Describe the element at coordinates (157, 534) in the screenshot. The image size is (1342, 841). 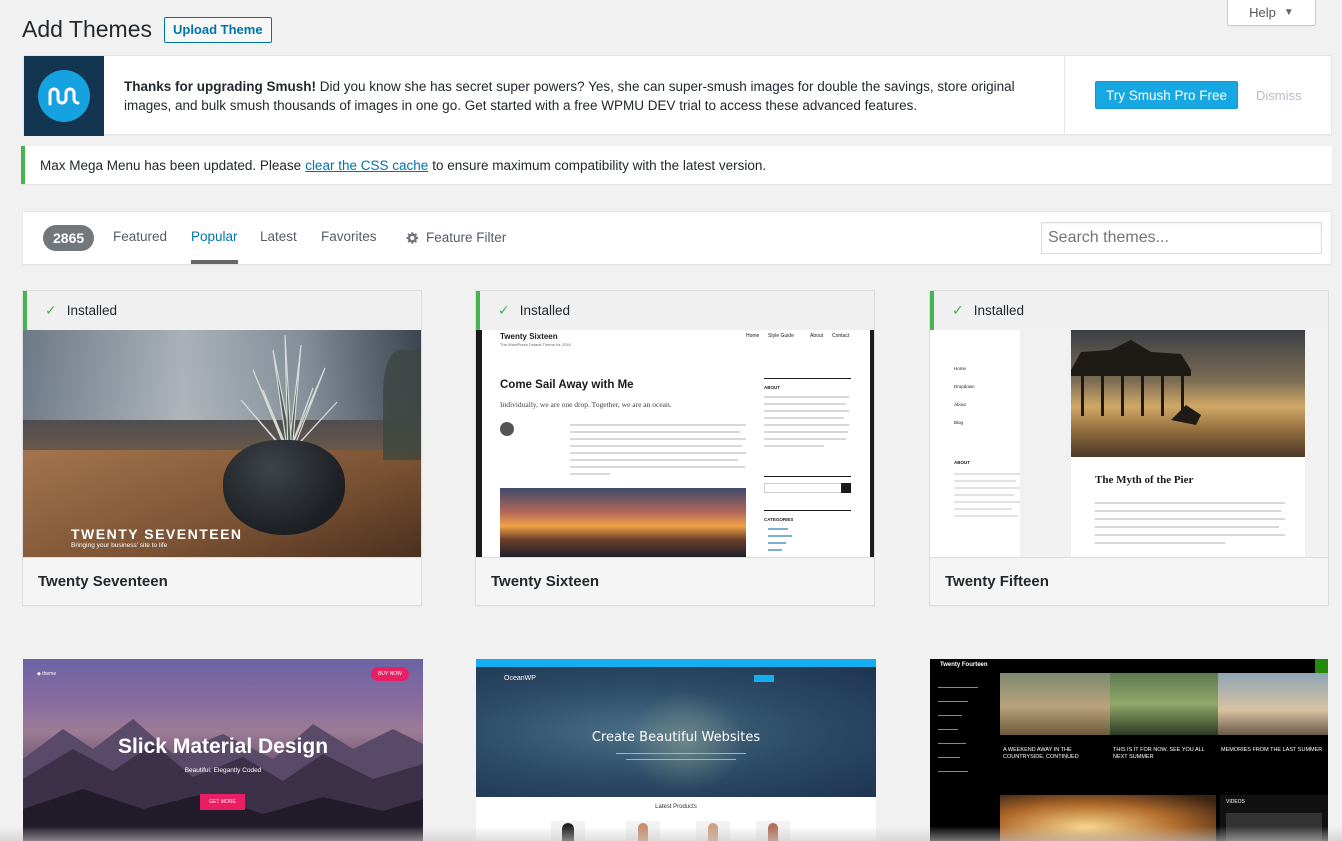
I see `screenshot-site-title: TWENTY SEVENTEEN` at that location.